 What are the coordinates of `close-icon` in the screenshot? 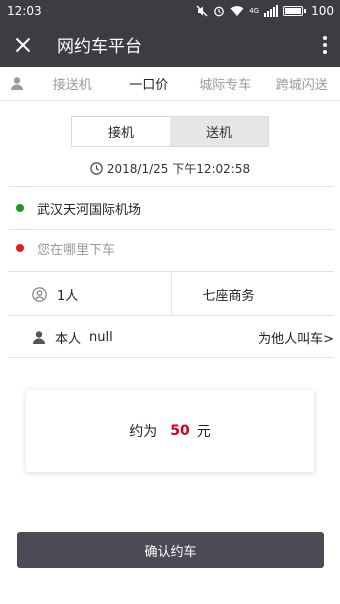 It's located at (22, 44).